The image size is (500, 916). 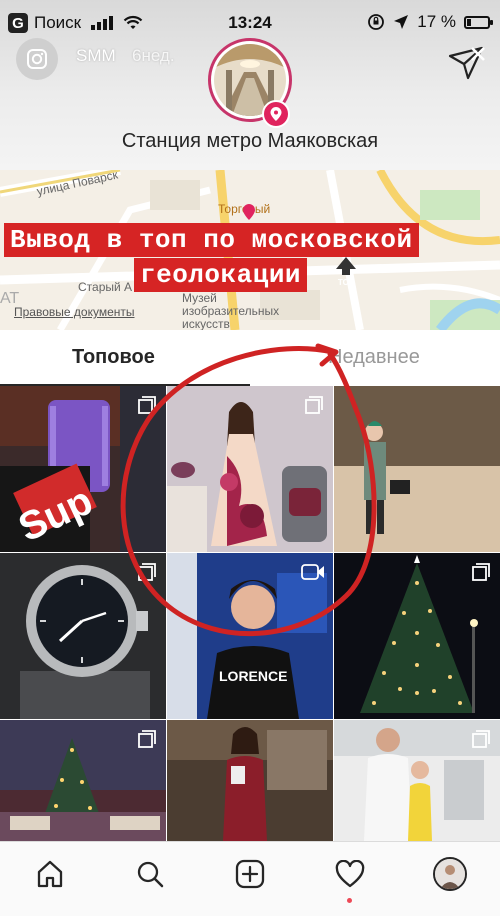 I want to click on tab-top-posts: Топовое, so click(x=113, y=357).